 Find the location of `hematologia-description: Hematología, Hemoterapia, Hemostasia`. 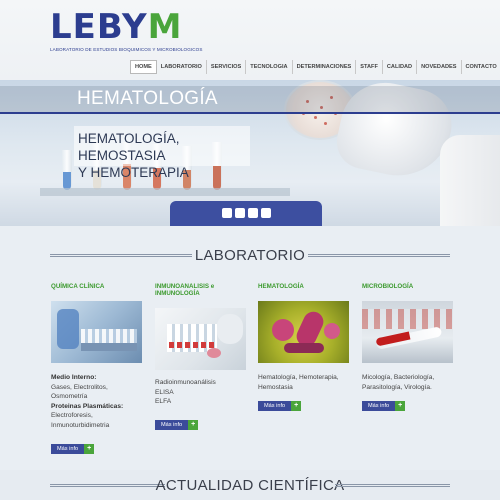

hematologia-description: Hematología, Hemoterapia, Hemostasia is located at coordinates (305, 382).